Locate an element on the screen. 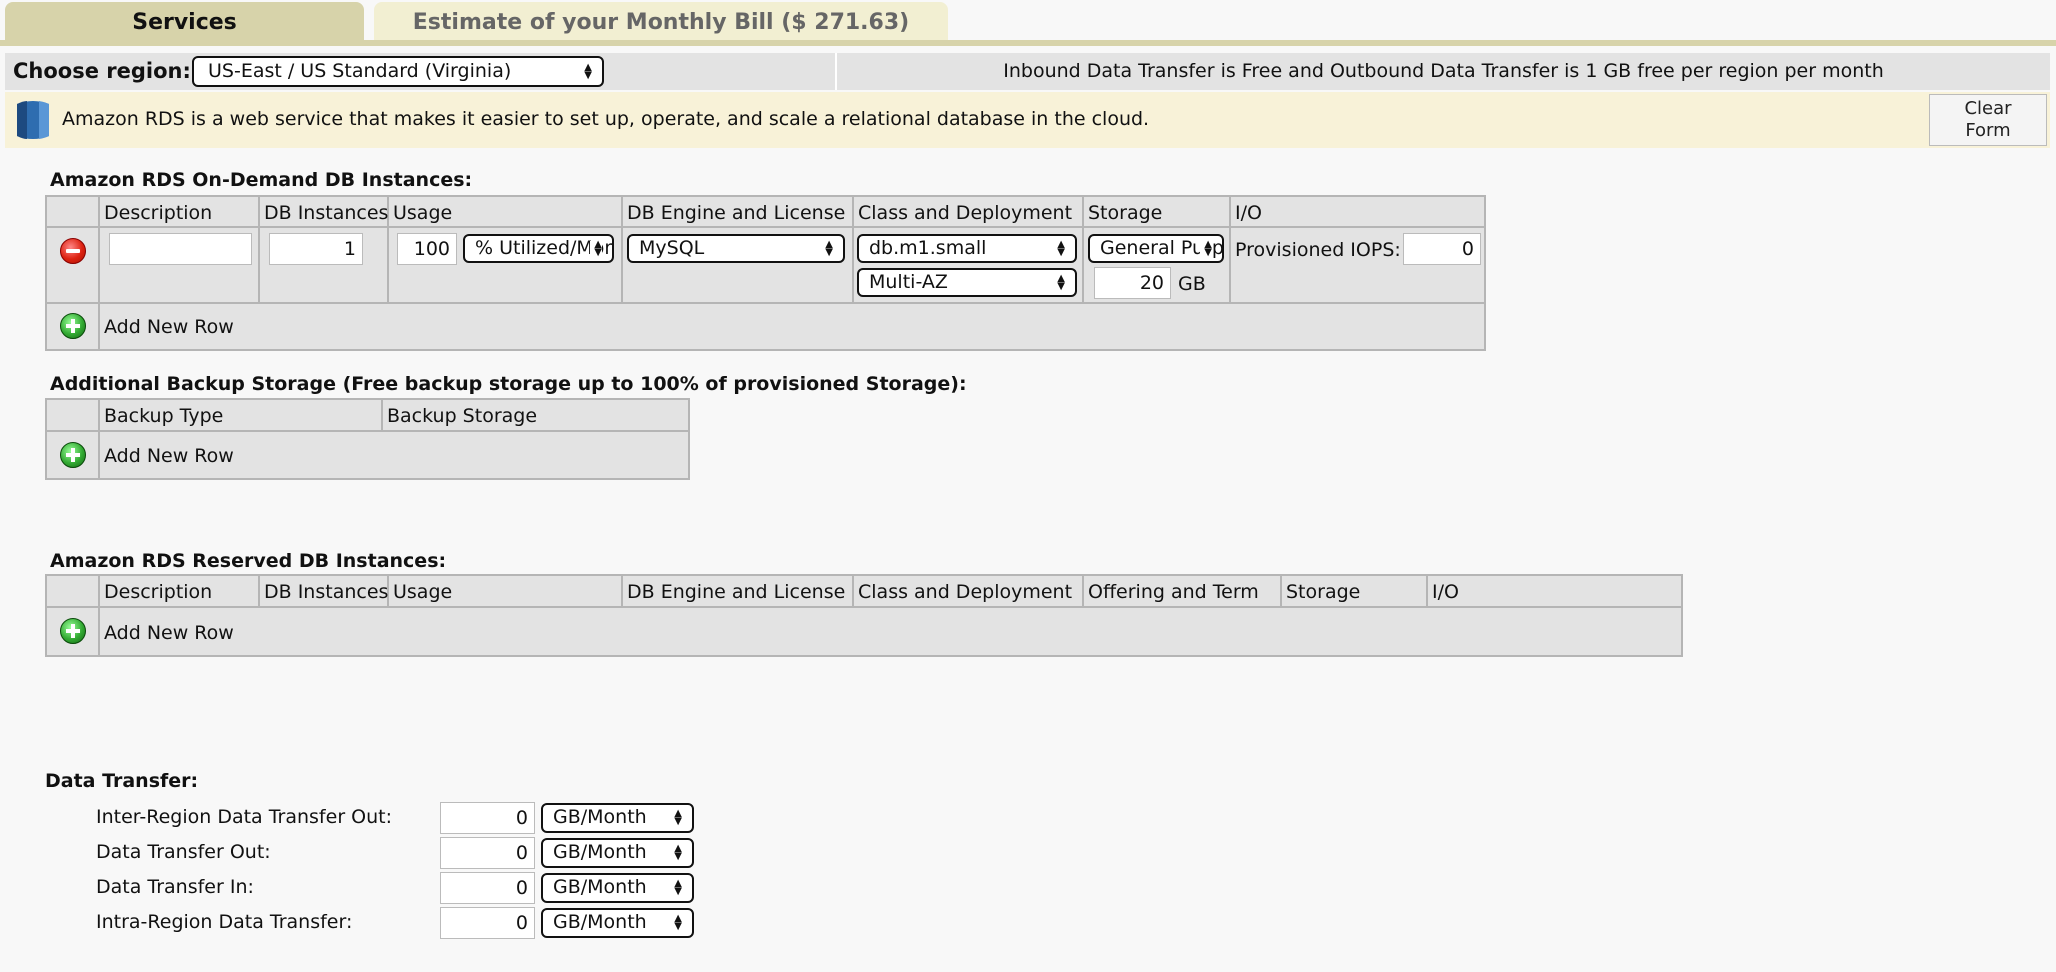 Image resolution: width=2056 pixels, height=972 pixels. storage-type-select: General Purpose ▲▼ is located at coordinates (1156, 248).